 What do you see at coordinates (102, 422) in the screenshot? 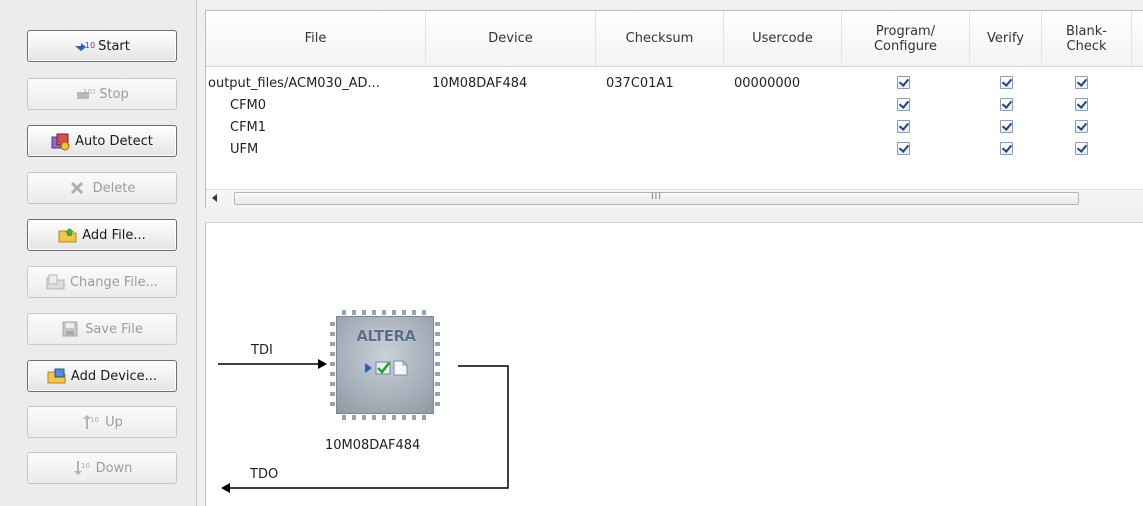
I see `up-button: 10 Up` at bounding box center [102, 422].